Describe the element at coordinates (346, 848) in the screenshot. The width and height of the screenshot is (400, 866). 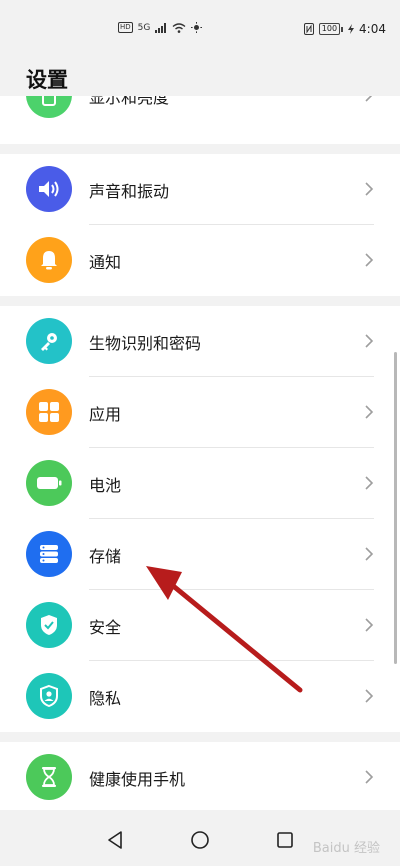
I see `watermark: Baidu 经验` at that location.